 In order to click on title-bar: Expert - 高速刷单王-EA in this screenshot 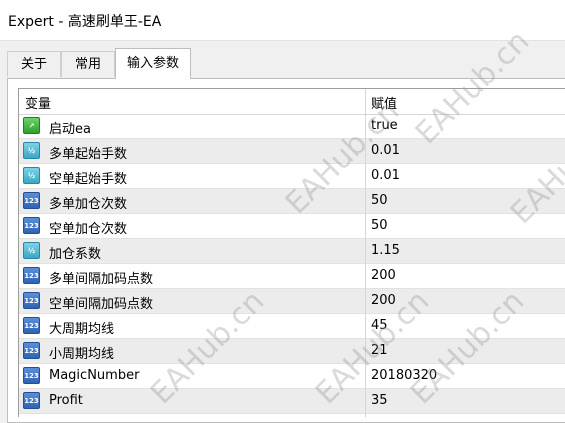, I will do `click(282, 20)`.